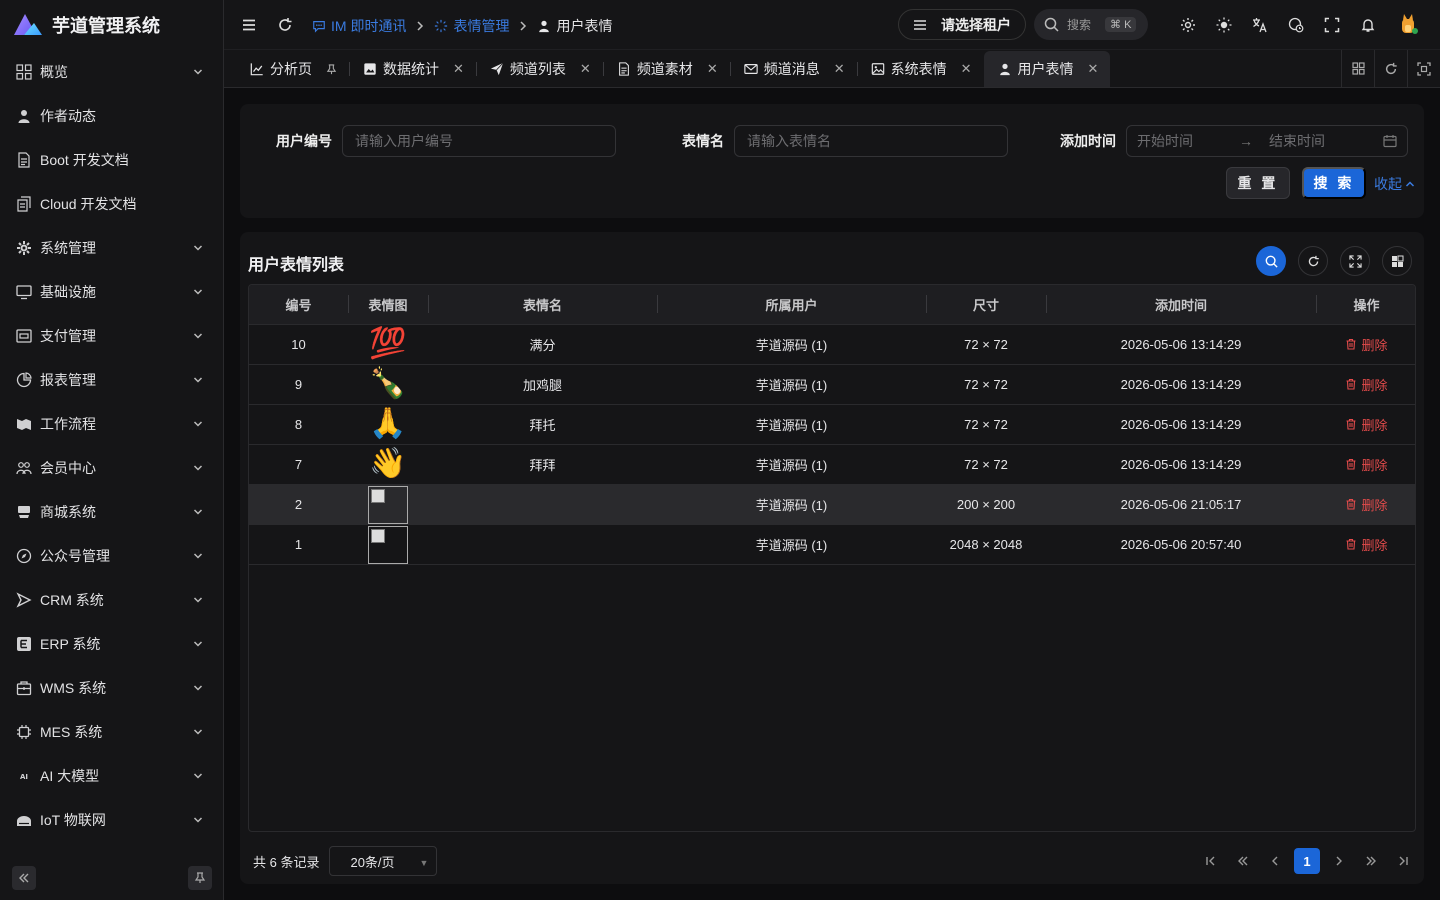 The height and width of the screenshot is (900, 1440). Describe the element at coordinates (1403, 861) in the screenshot. I see `last-page-button` at that location.